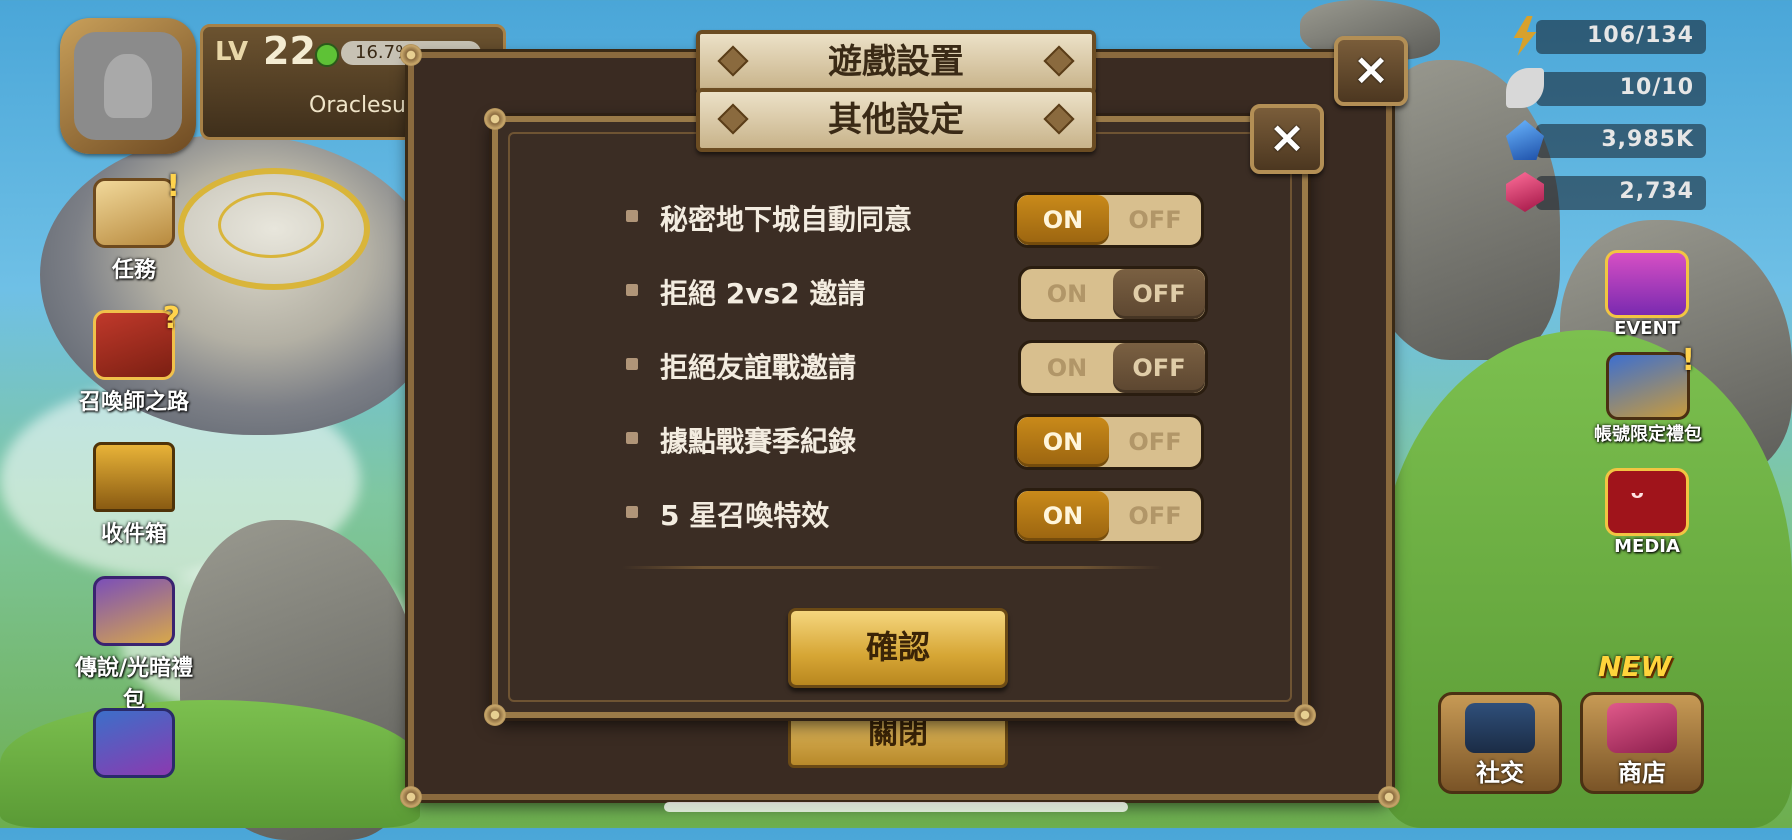  I want to click on social-wizard-hat-icon, so click(1500, 728).